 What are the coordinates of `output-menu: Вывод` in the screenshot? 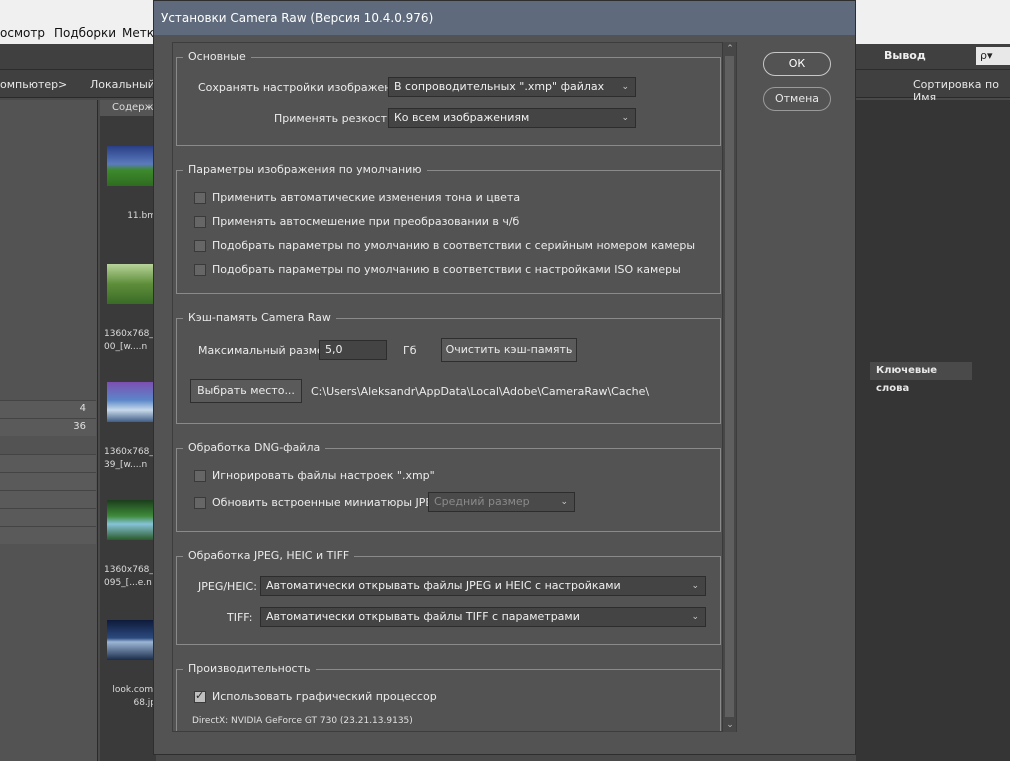 It's located at (905, 55).